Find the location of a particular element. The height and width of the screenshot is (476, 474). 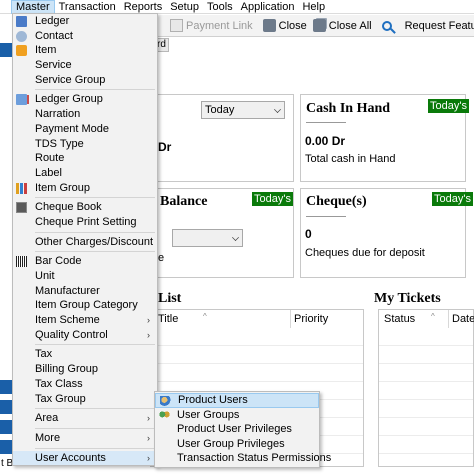

menu-item-item-group-category: Item Group Category is located at coordinates (85, 305).